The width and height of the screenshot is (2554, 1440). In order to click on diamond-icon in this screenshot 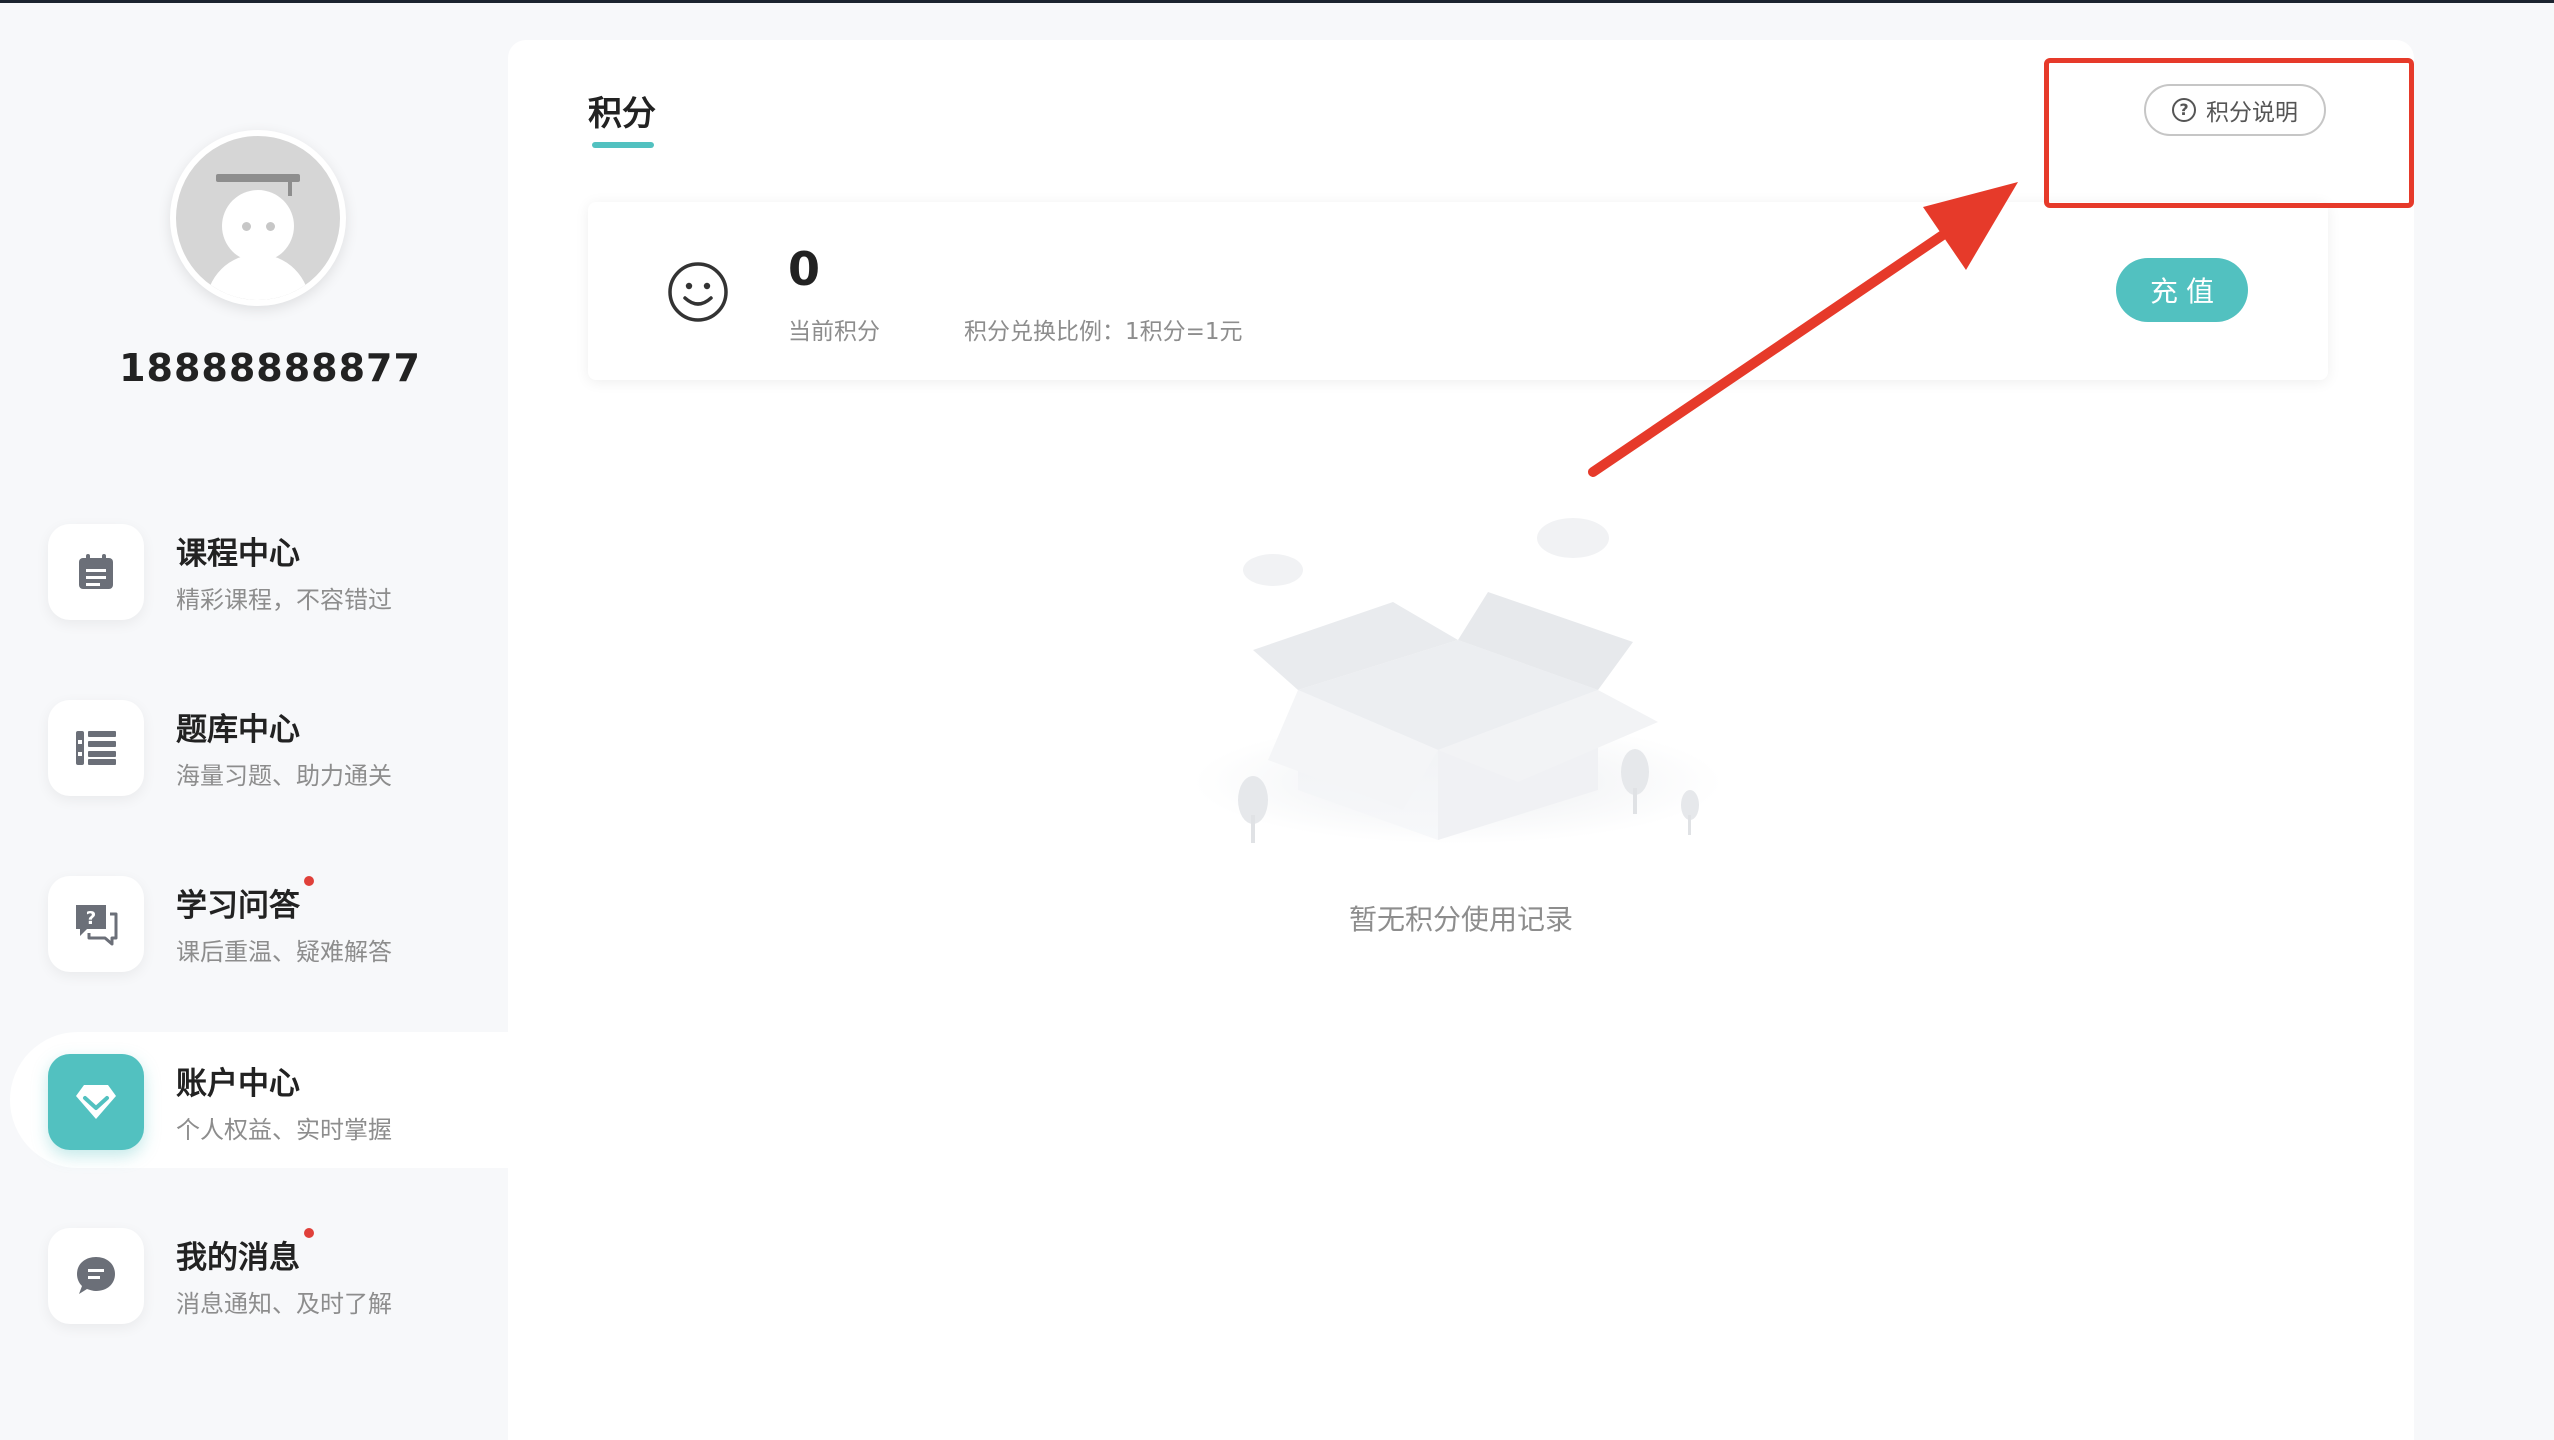, I will do `click(96, 1102)`.